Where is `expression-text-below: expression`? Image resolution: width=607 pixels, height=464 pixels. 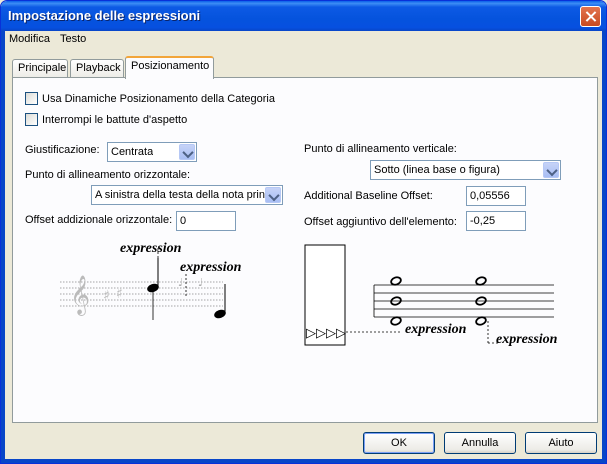
expression-text-below: expression is located at coordinates (527, 339).